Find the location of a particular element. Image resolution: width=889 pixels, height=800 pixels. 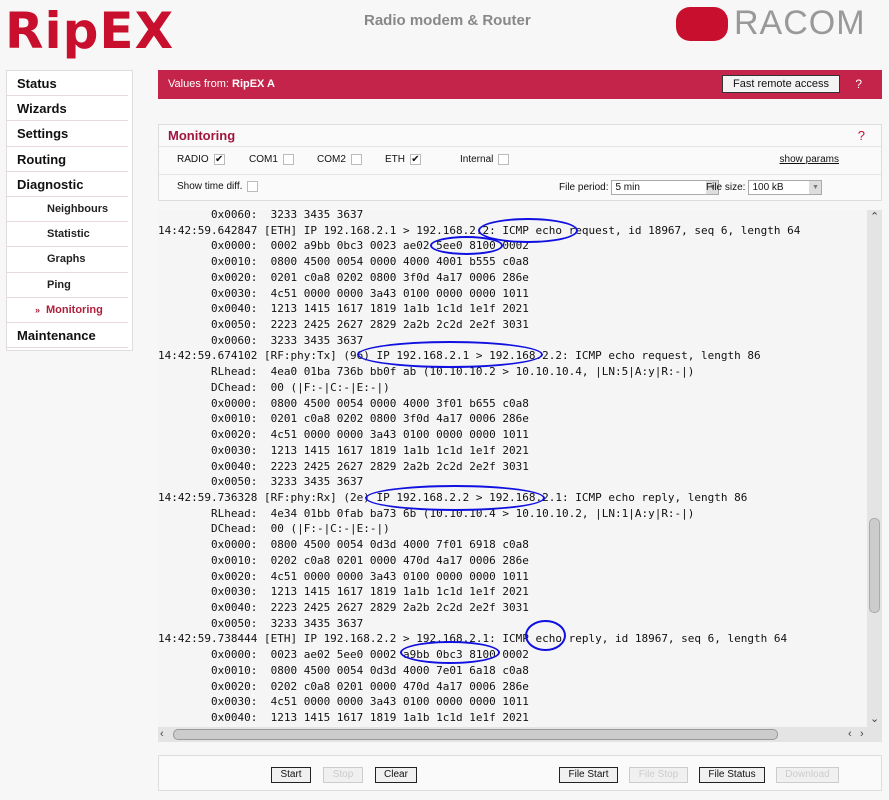

scroll-up-icon: ⌃ is located at coordinates (874, 217).